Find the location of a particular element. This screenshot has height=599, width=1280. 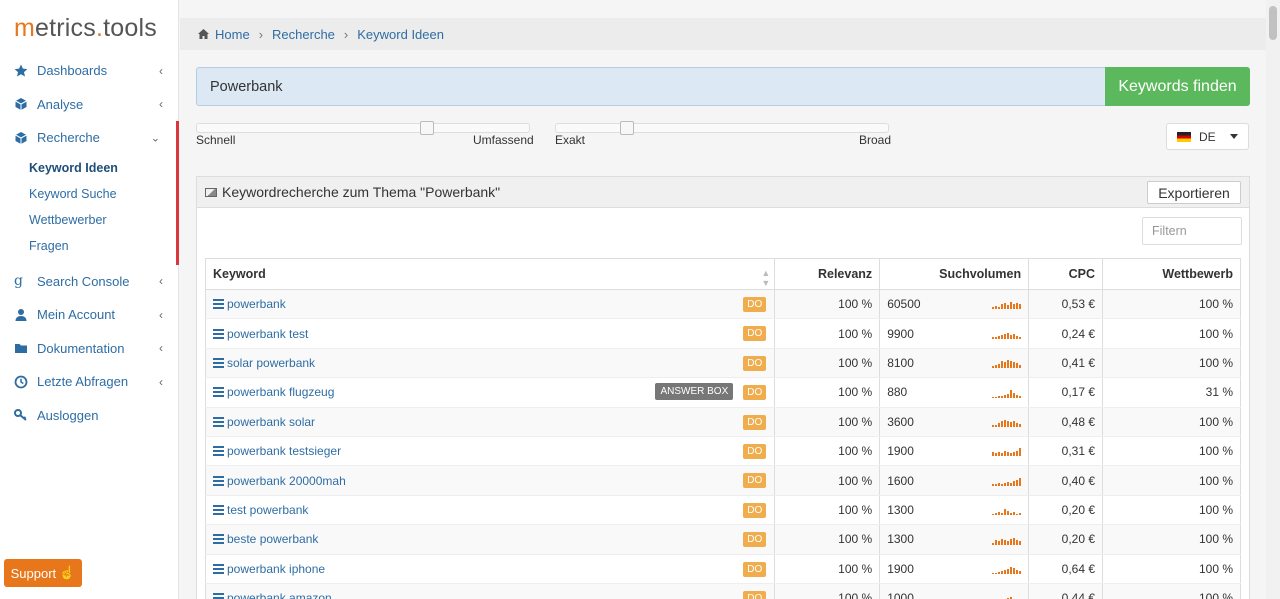

table-row: powerbank solar DO 100 % 3600 0,48 €100 % is located at coordinates (722, 422).